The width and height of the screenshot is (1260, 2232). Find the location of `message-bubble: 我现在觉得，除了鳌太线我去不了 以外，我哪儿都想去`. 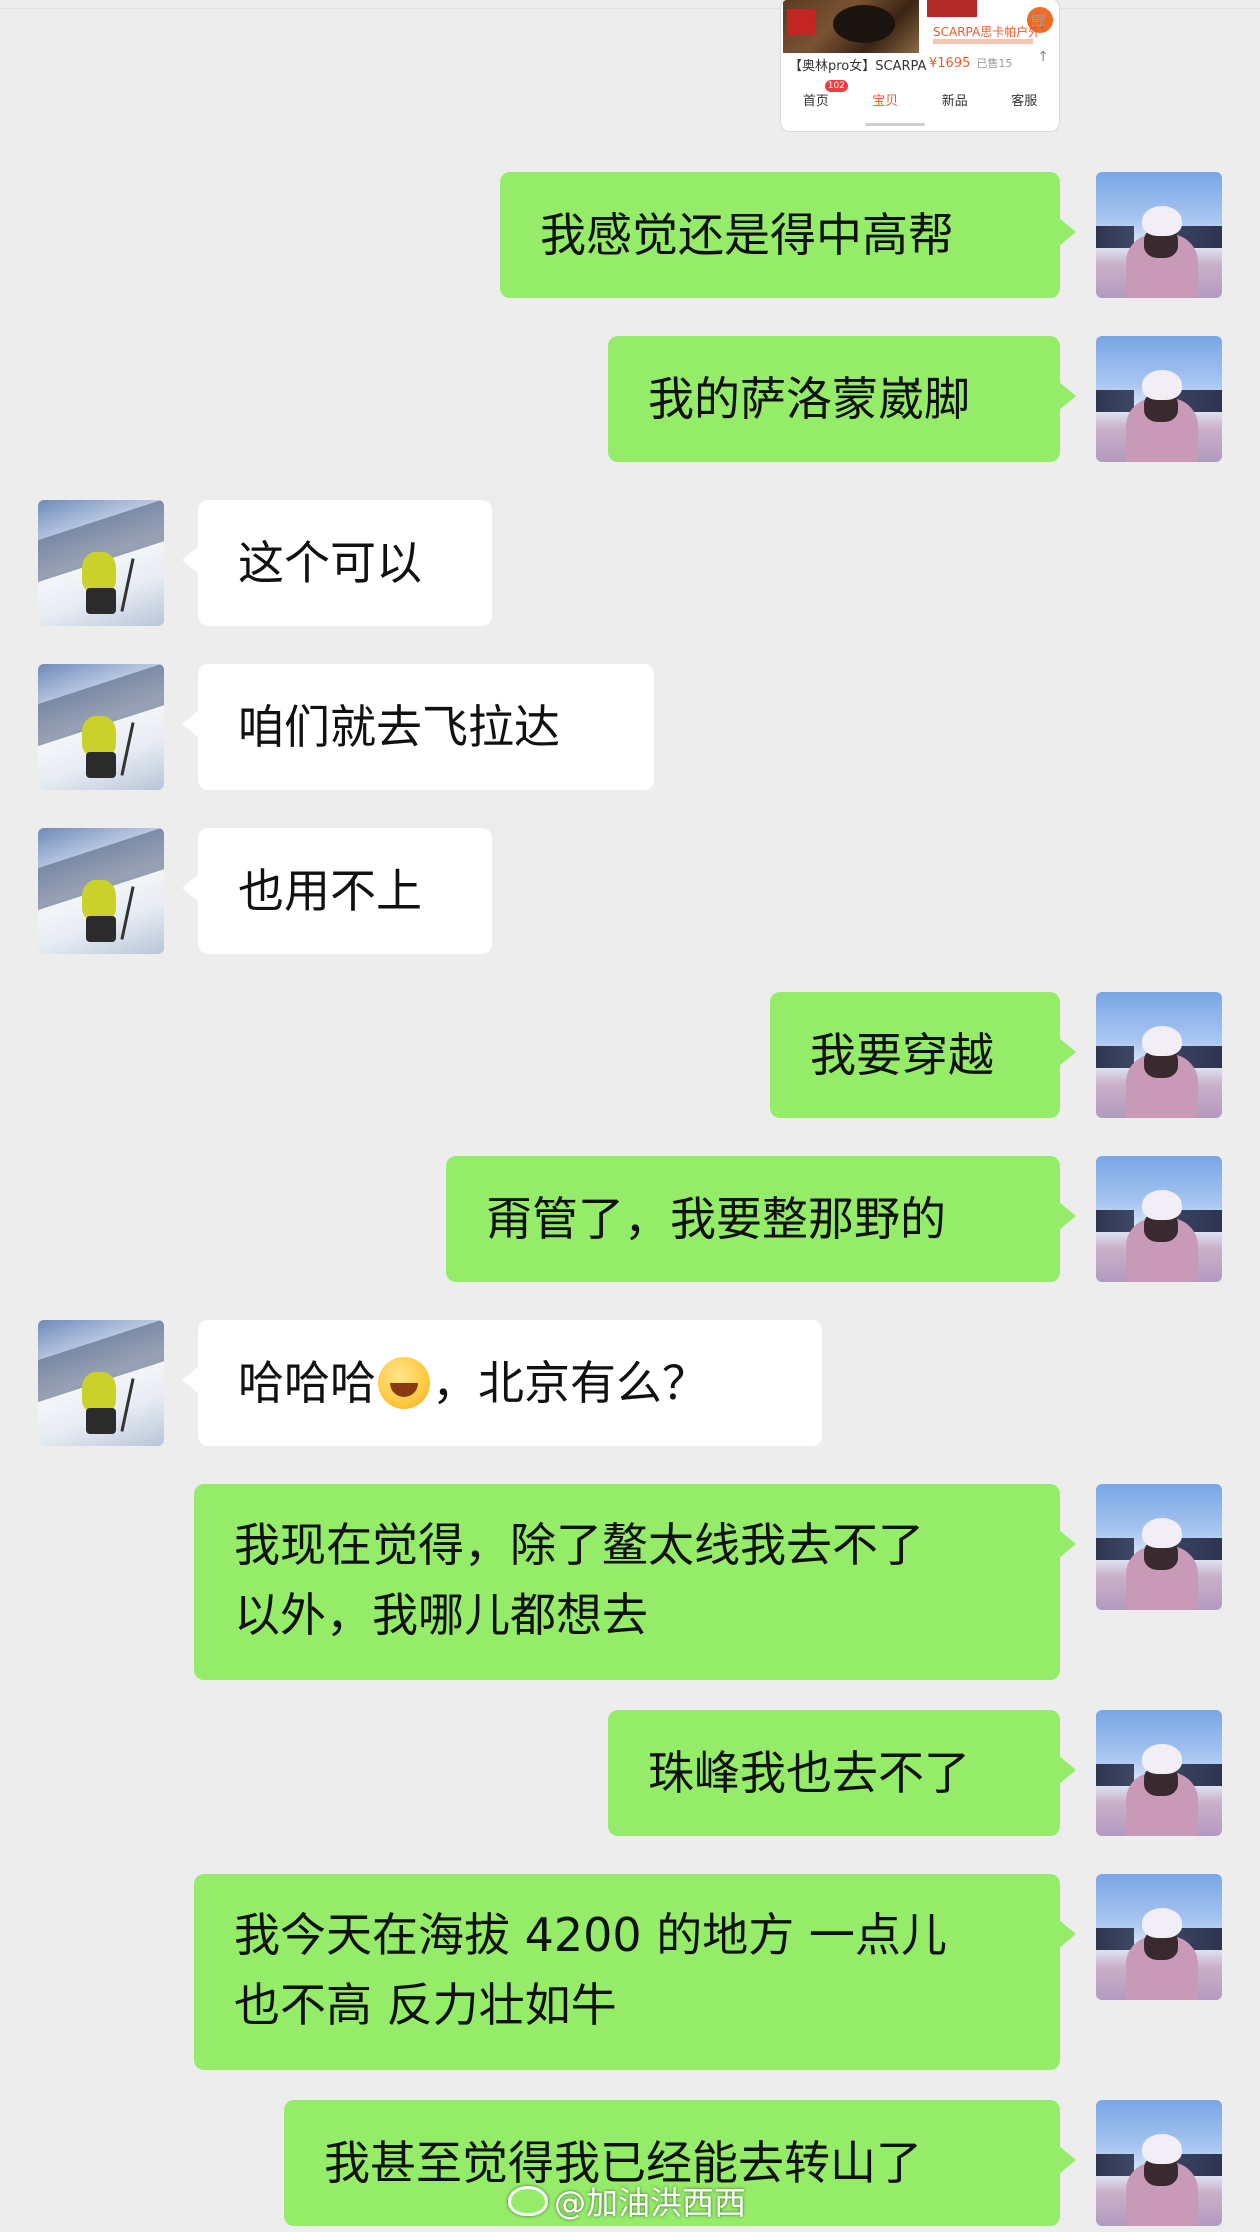

message-bubble: 我现在觉得，除了鳌太线我去不了 以外，我哪儿都想去 is located at coordinates (635, 1582).